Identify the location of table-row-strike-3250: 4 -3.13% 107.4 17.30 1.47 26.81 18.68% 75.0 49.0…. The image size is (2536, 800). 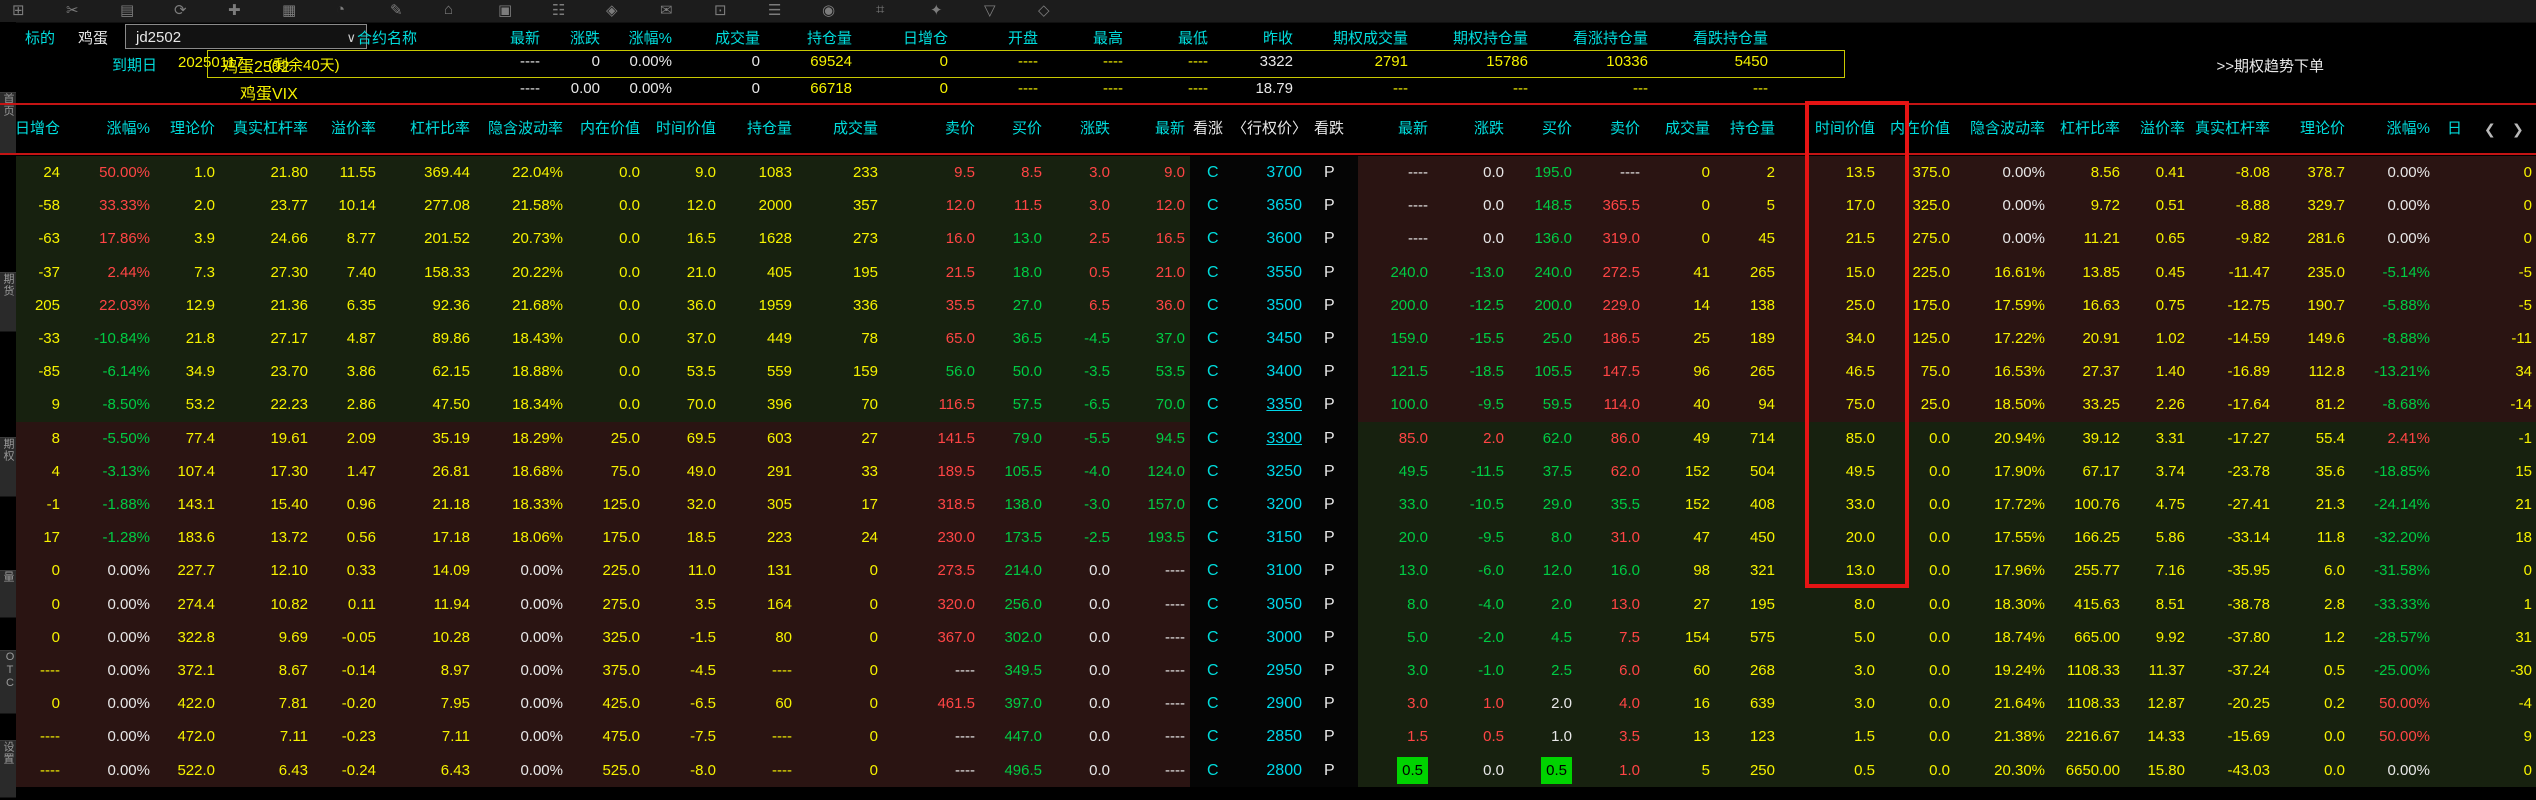
(1268, 471).